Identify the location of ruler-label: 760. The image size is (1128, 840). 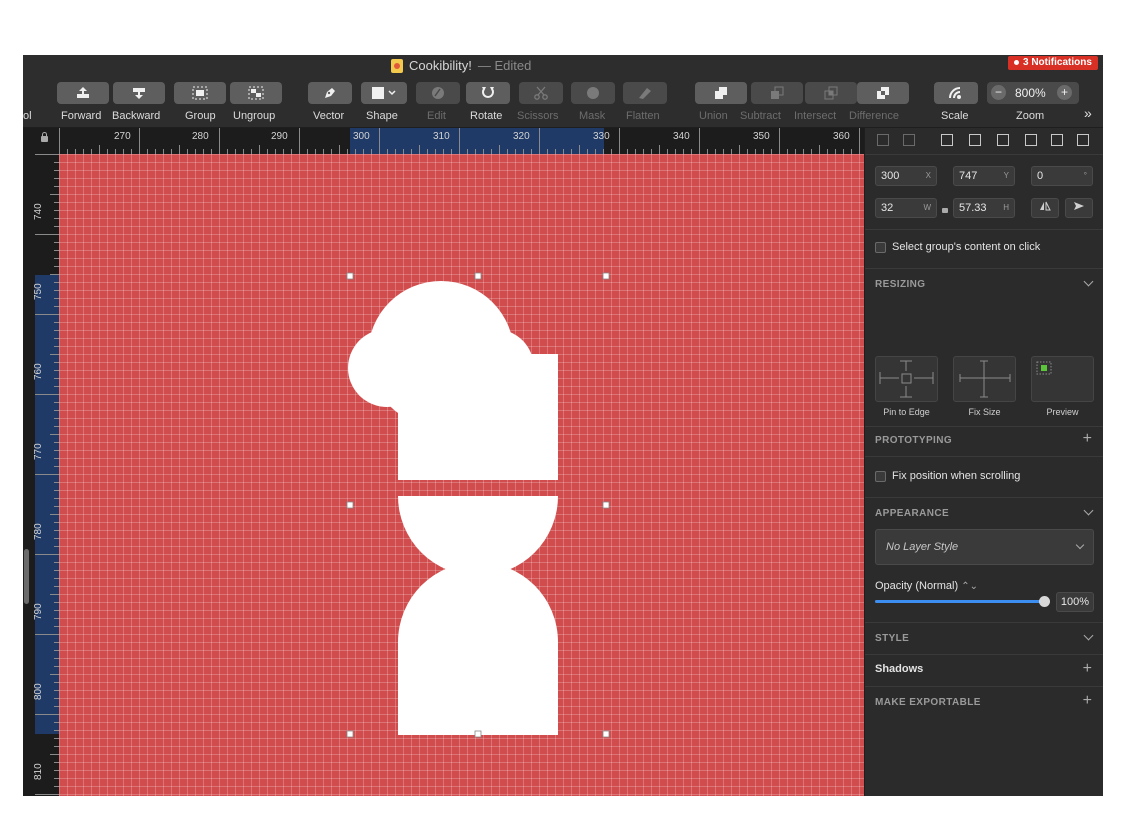
(38, 371).